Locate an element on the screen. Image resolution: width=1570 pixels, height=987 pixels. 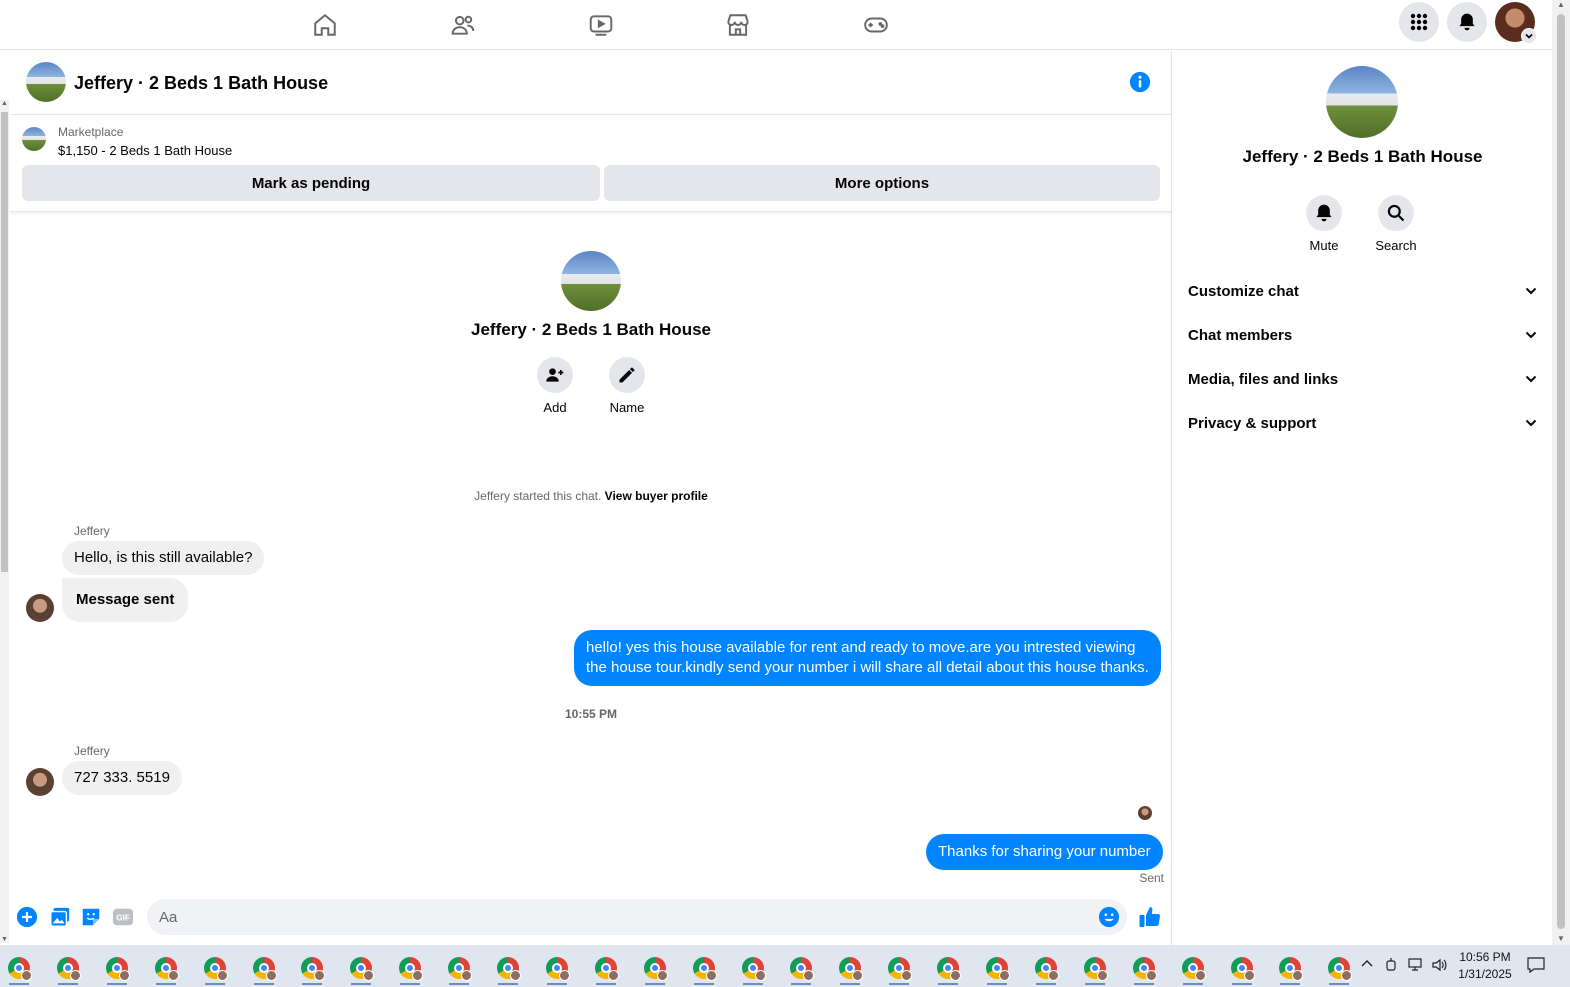
network-icon is located at coordinates (1416, 966).